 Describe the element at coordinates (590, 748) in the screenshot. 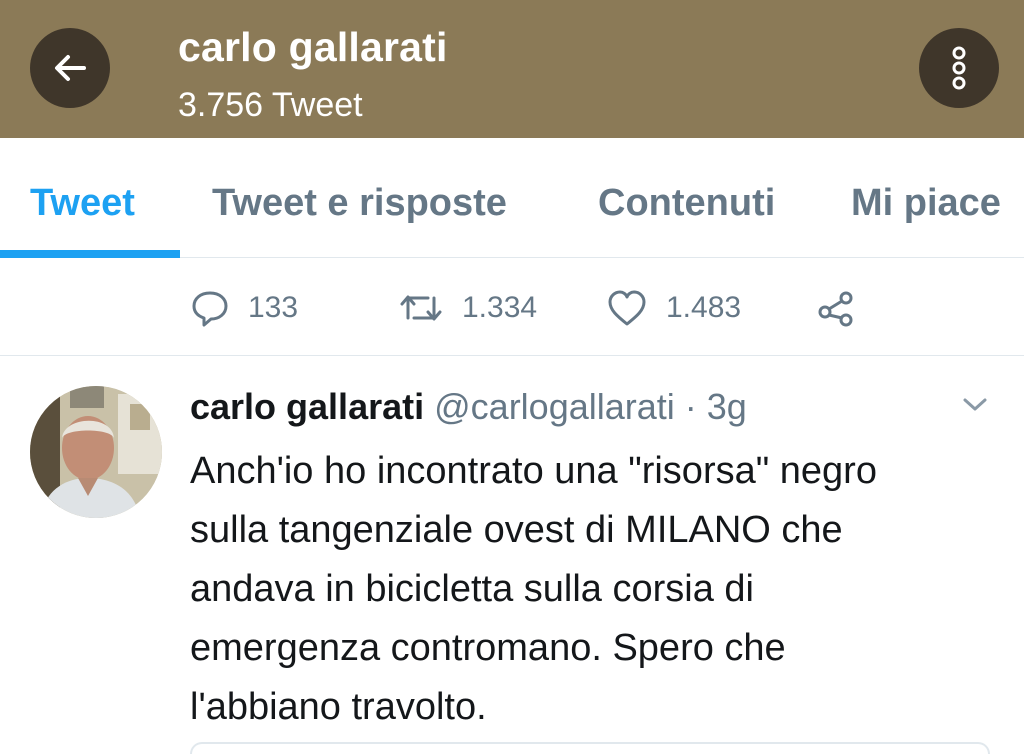

I see `embedded-card-edge` at that location.